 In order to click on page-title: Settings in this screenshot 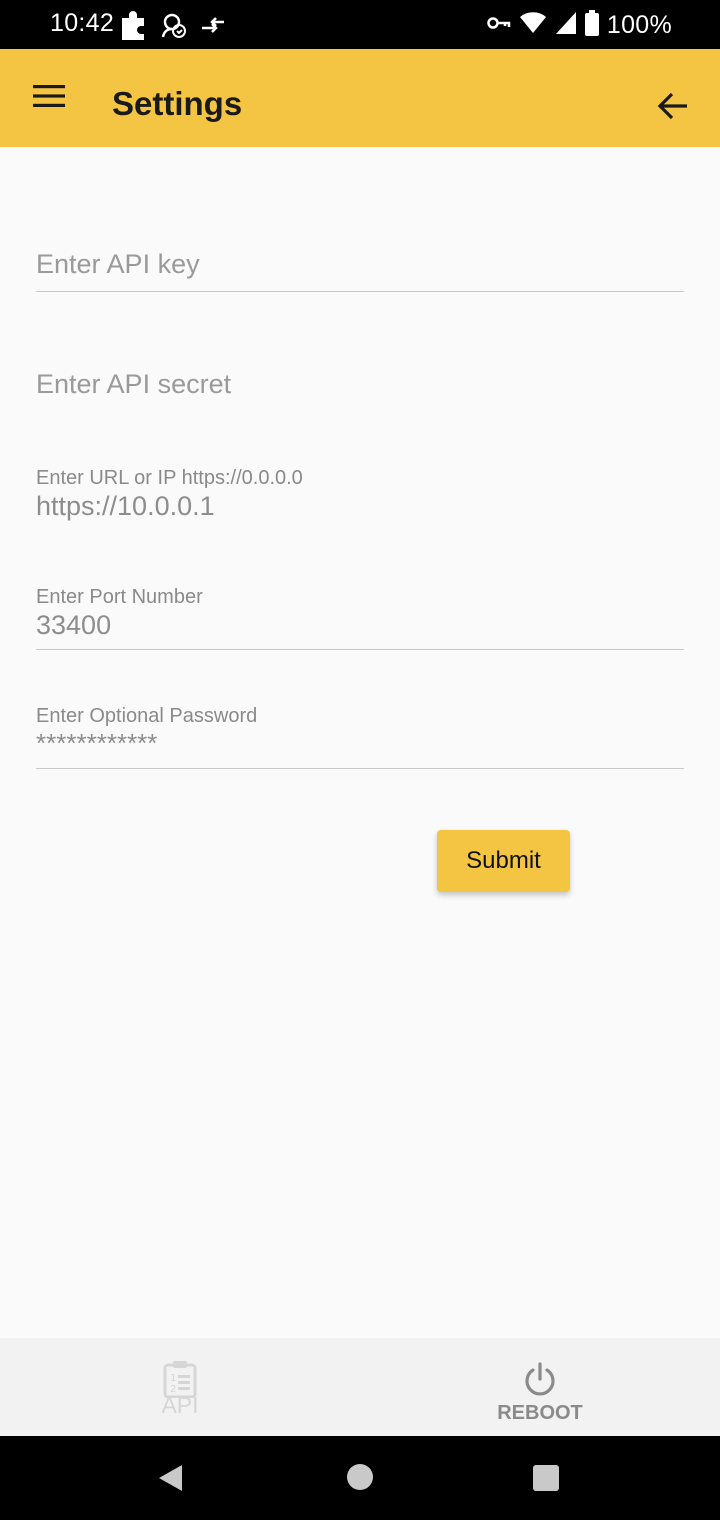, I will do `click(177, 103)`.